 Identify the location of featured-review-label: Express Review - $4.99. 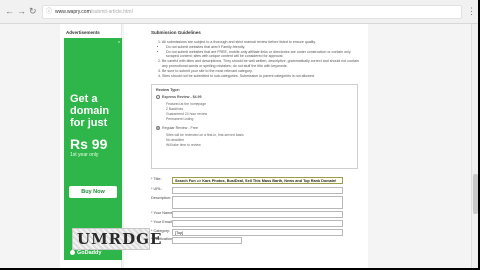
(182, 97).